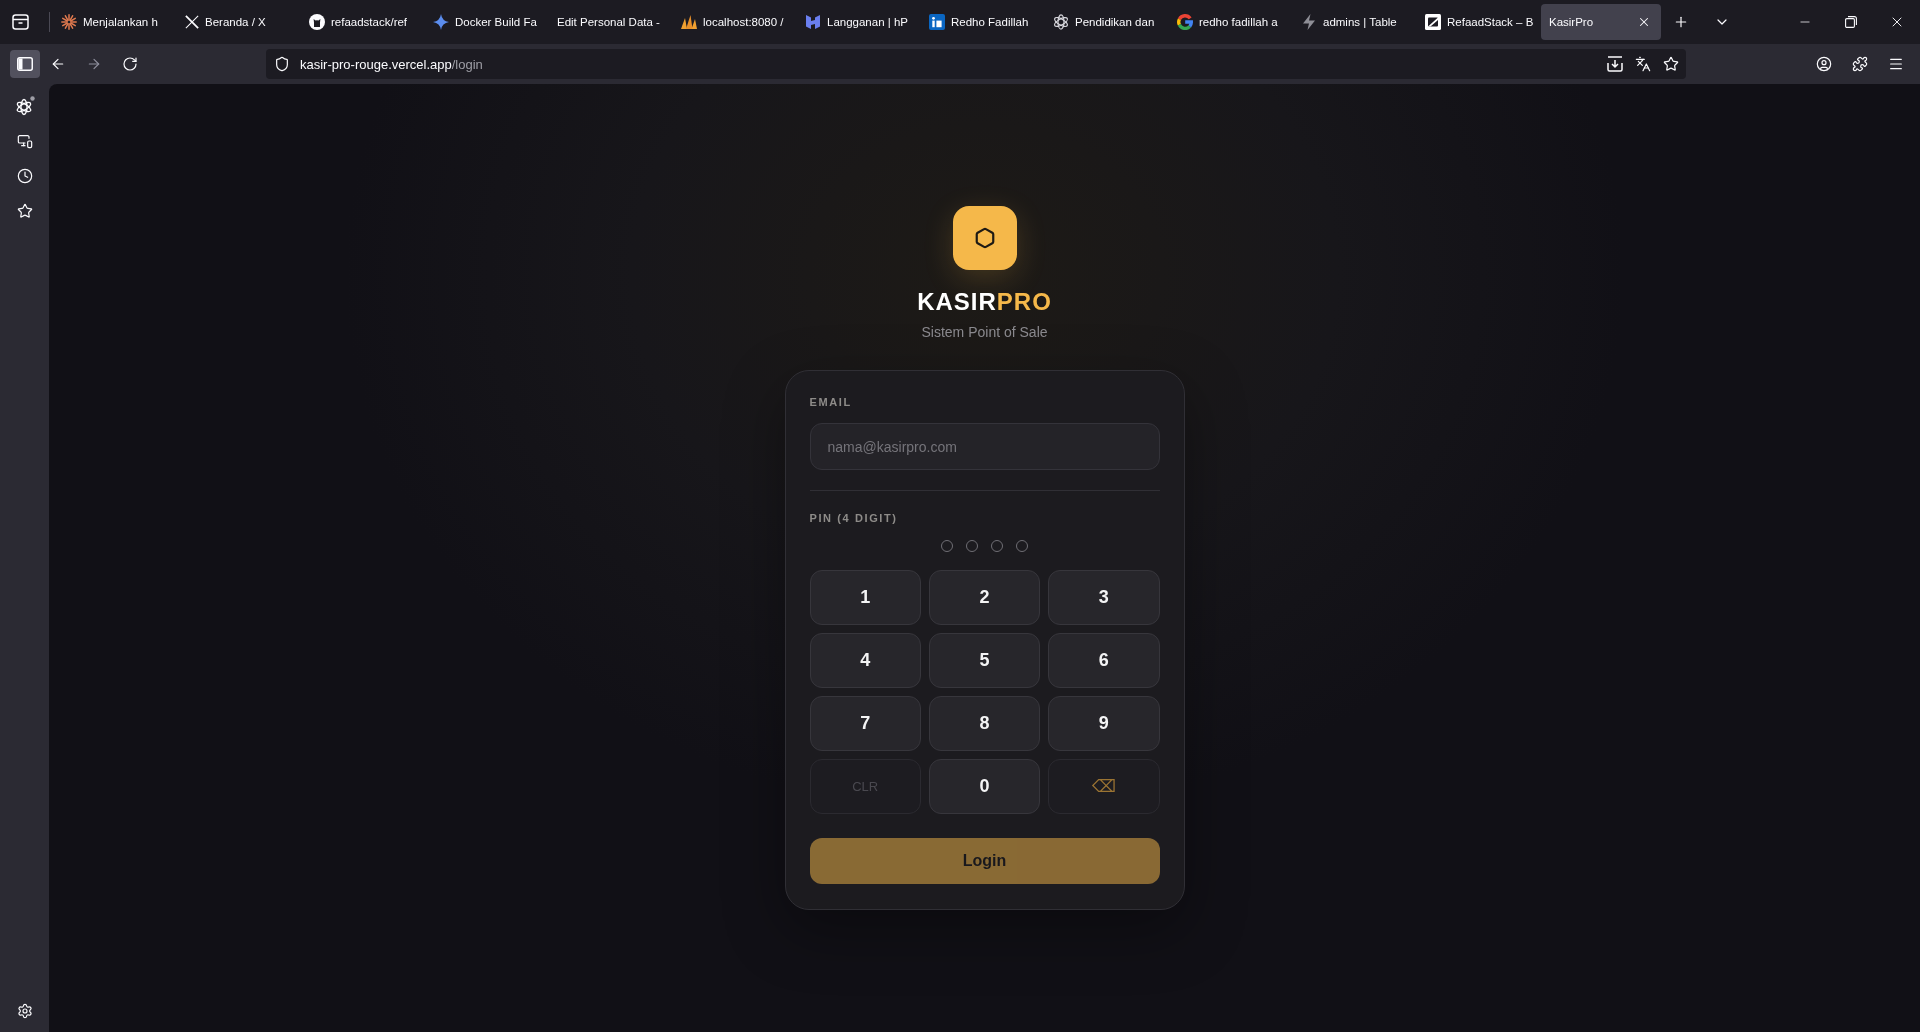  Describe the element at coordinates (282, 64) in the screenshot. I see `shield-icon` at that location.